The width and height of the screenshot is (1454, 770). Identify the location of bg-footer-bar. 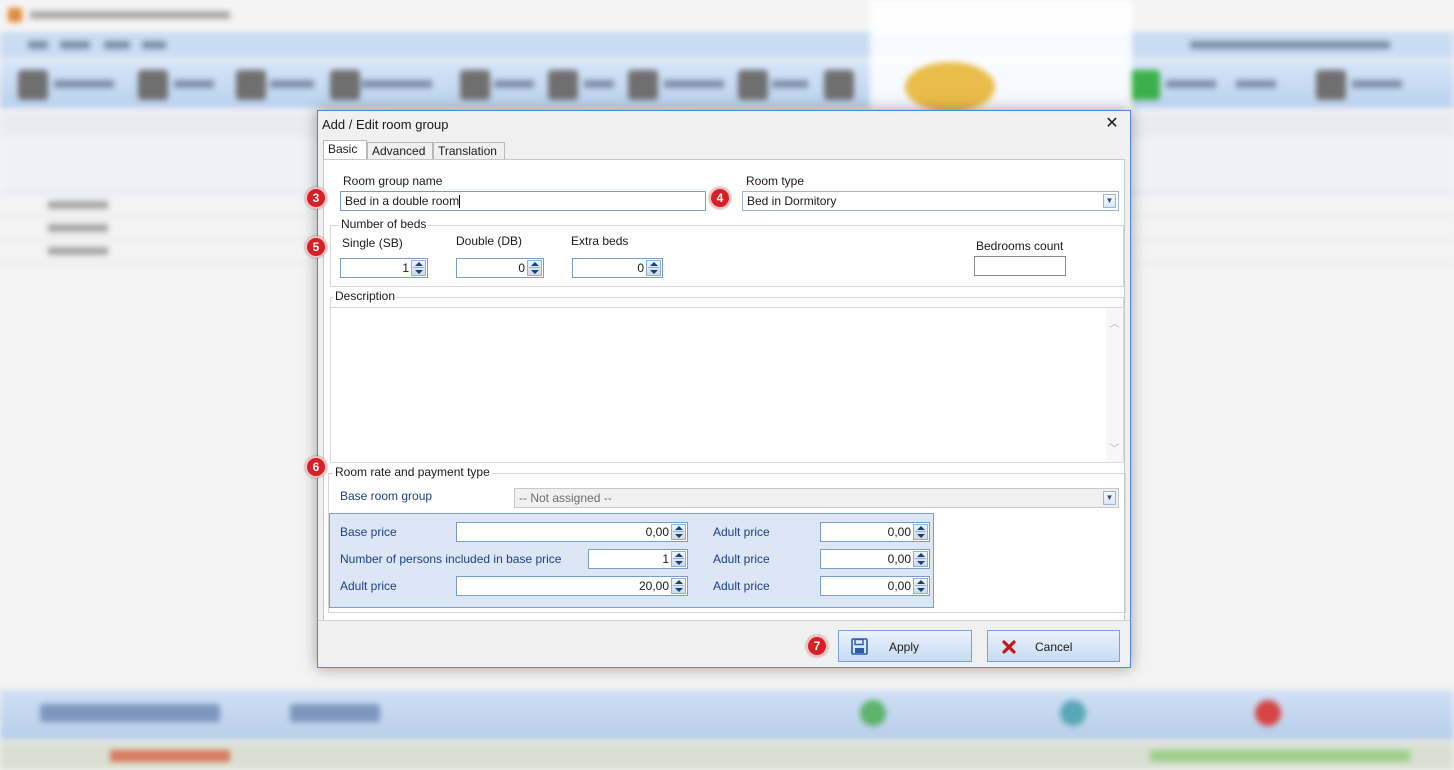
(727, 756).